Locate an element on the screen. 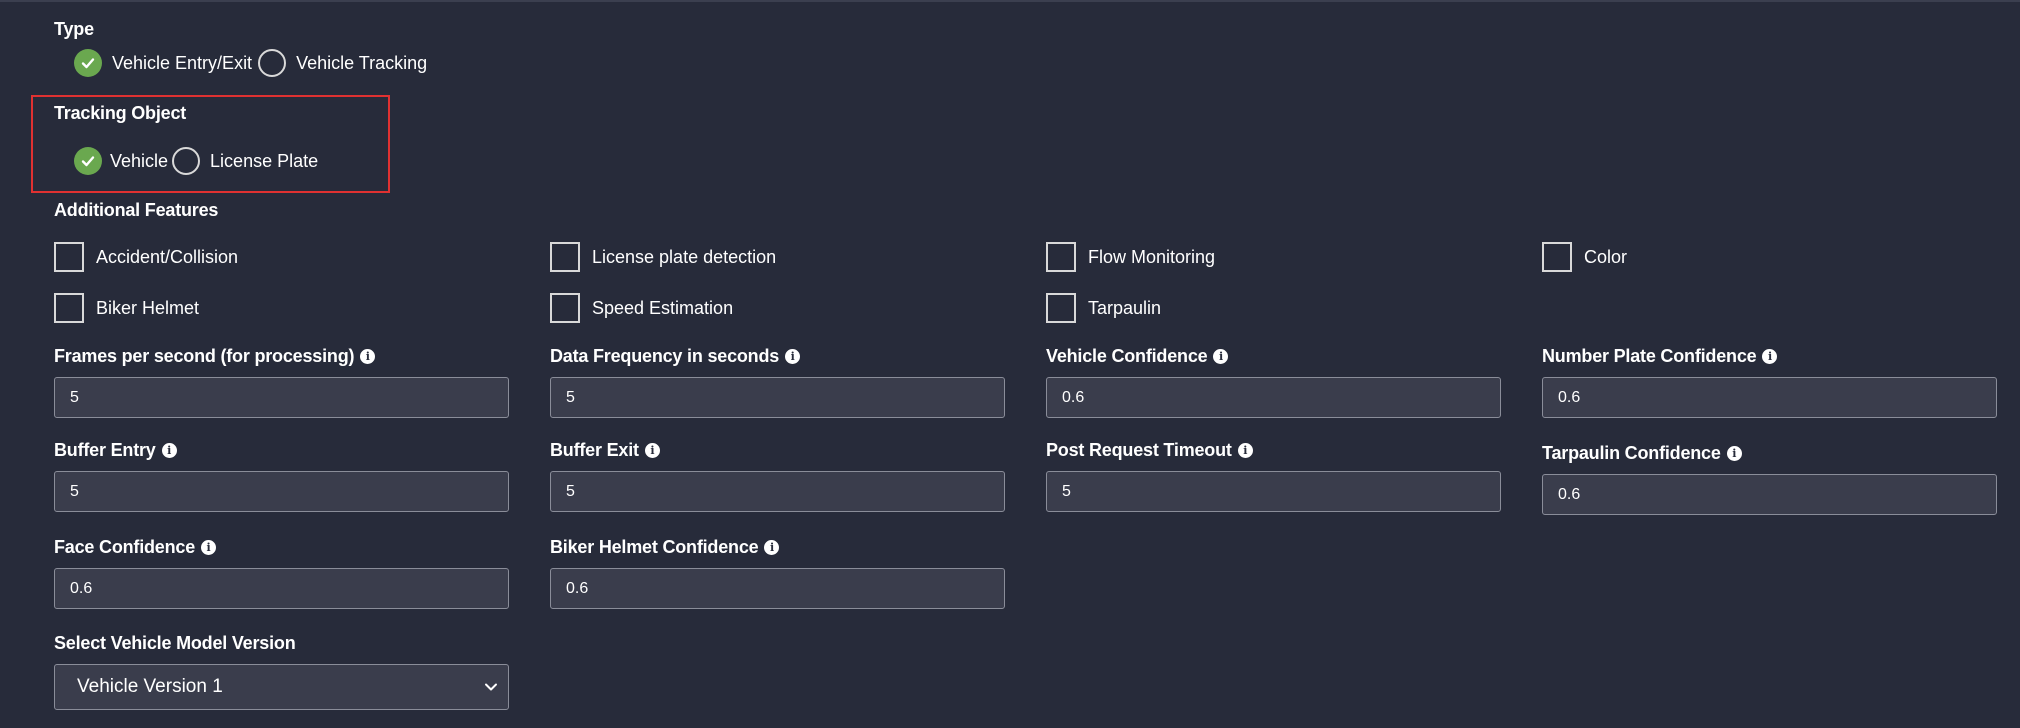 The width and height of the screenshot is (2020, 728). feature-speed-estimation: Speed Estimation is located at coordinates (798, 308).